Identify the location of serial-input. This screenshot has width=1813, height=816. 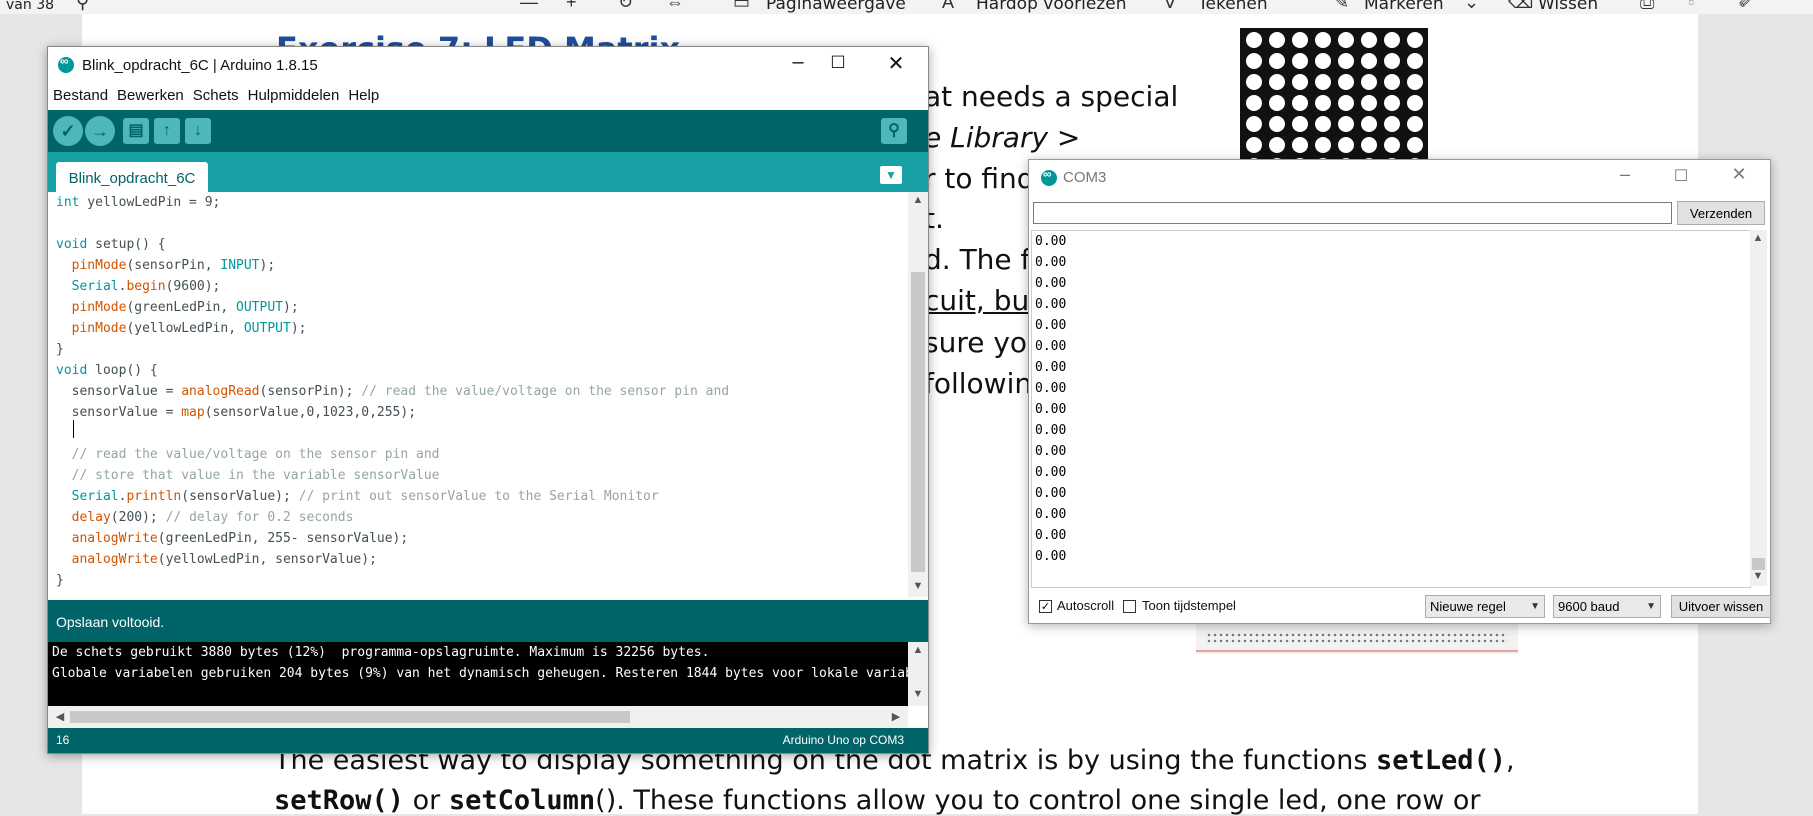
(1352, 213).